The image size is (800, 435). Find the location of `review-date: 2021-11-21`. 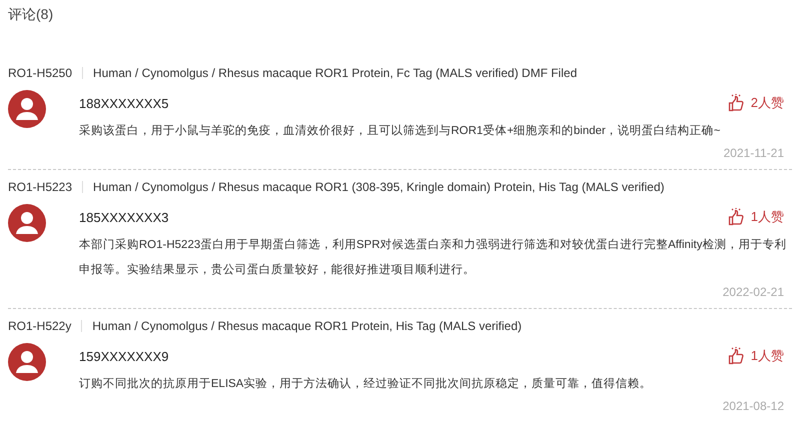

review-date: 2021-11-21 is located at coordinates (754, 153).